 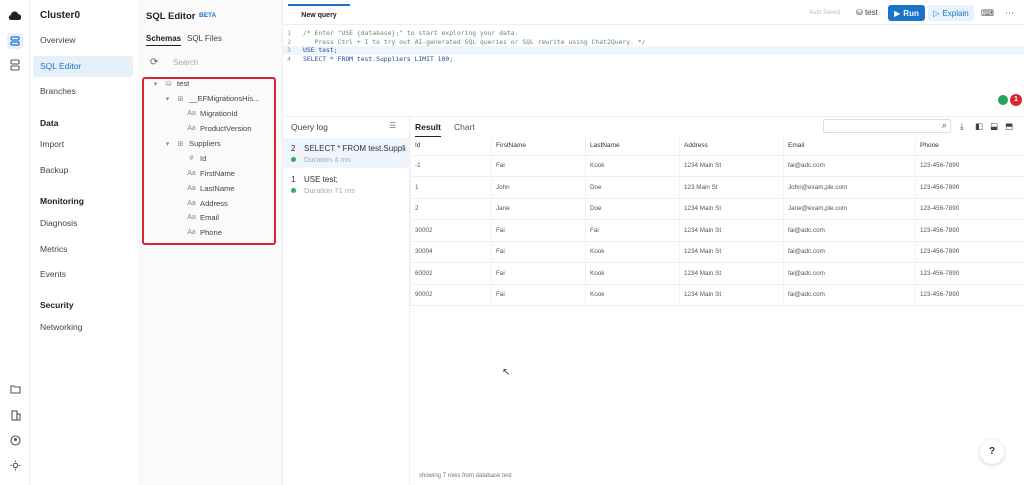 I want to click on column-header: FirstName, so click(x=538, y=146).